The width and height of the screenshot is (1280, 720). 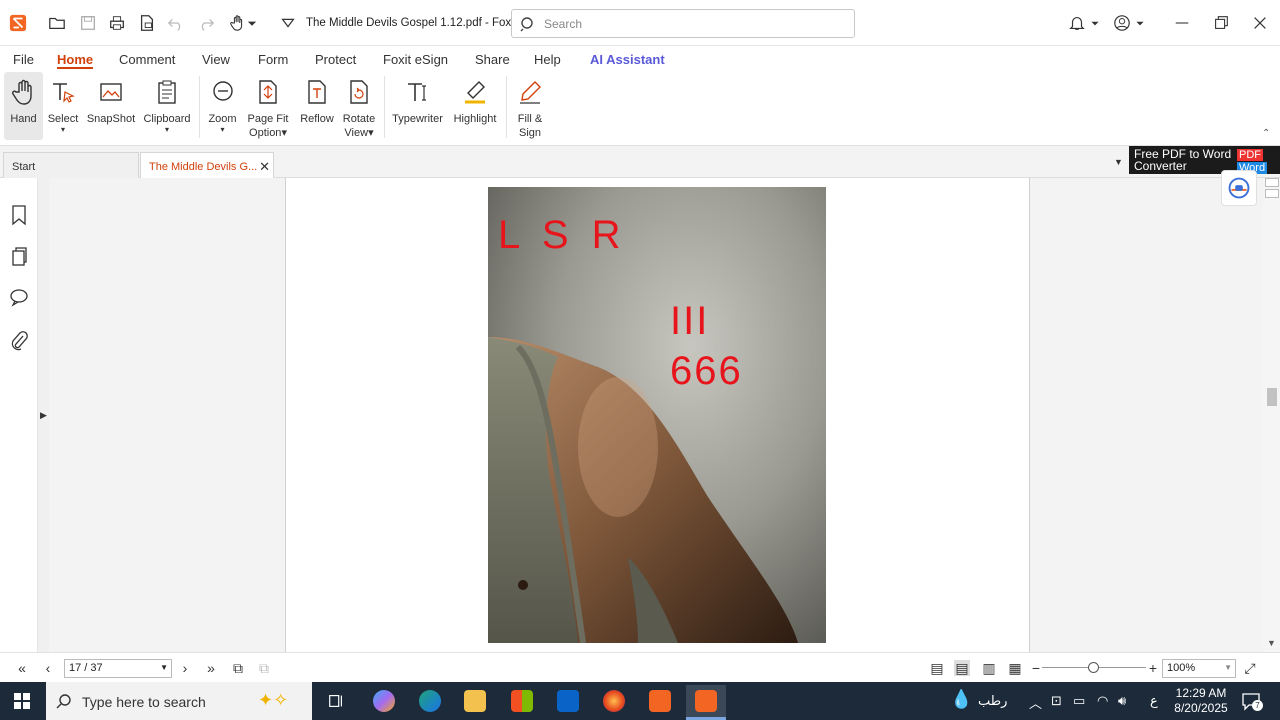 I want to click on menu-comment: Comment, so click(x=147, y=59).